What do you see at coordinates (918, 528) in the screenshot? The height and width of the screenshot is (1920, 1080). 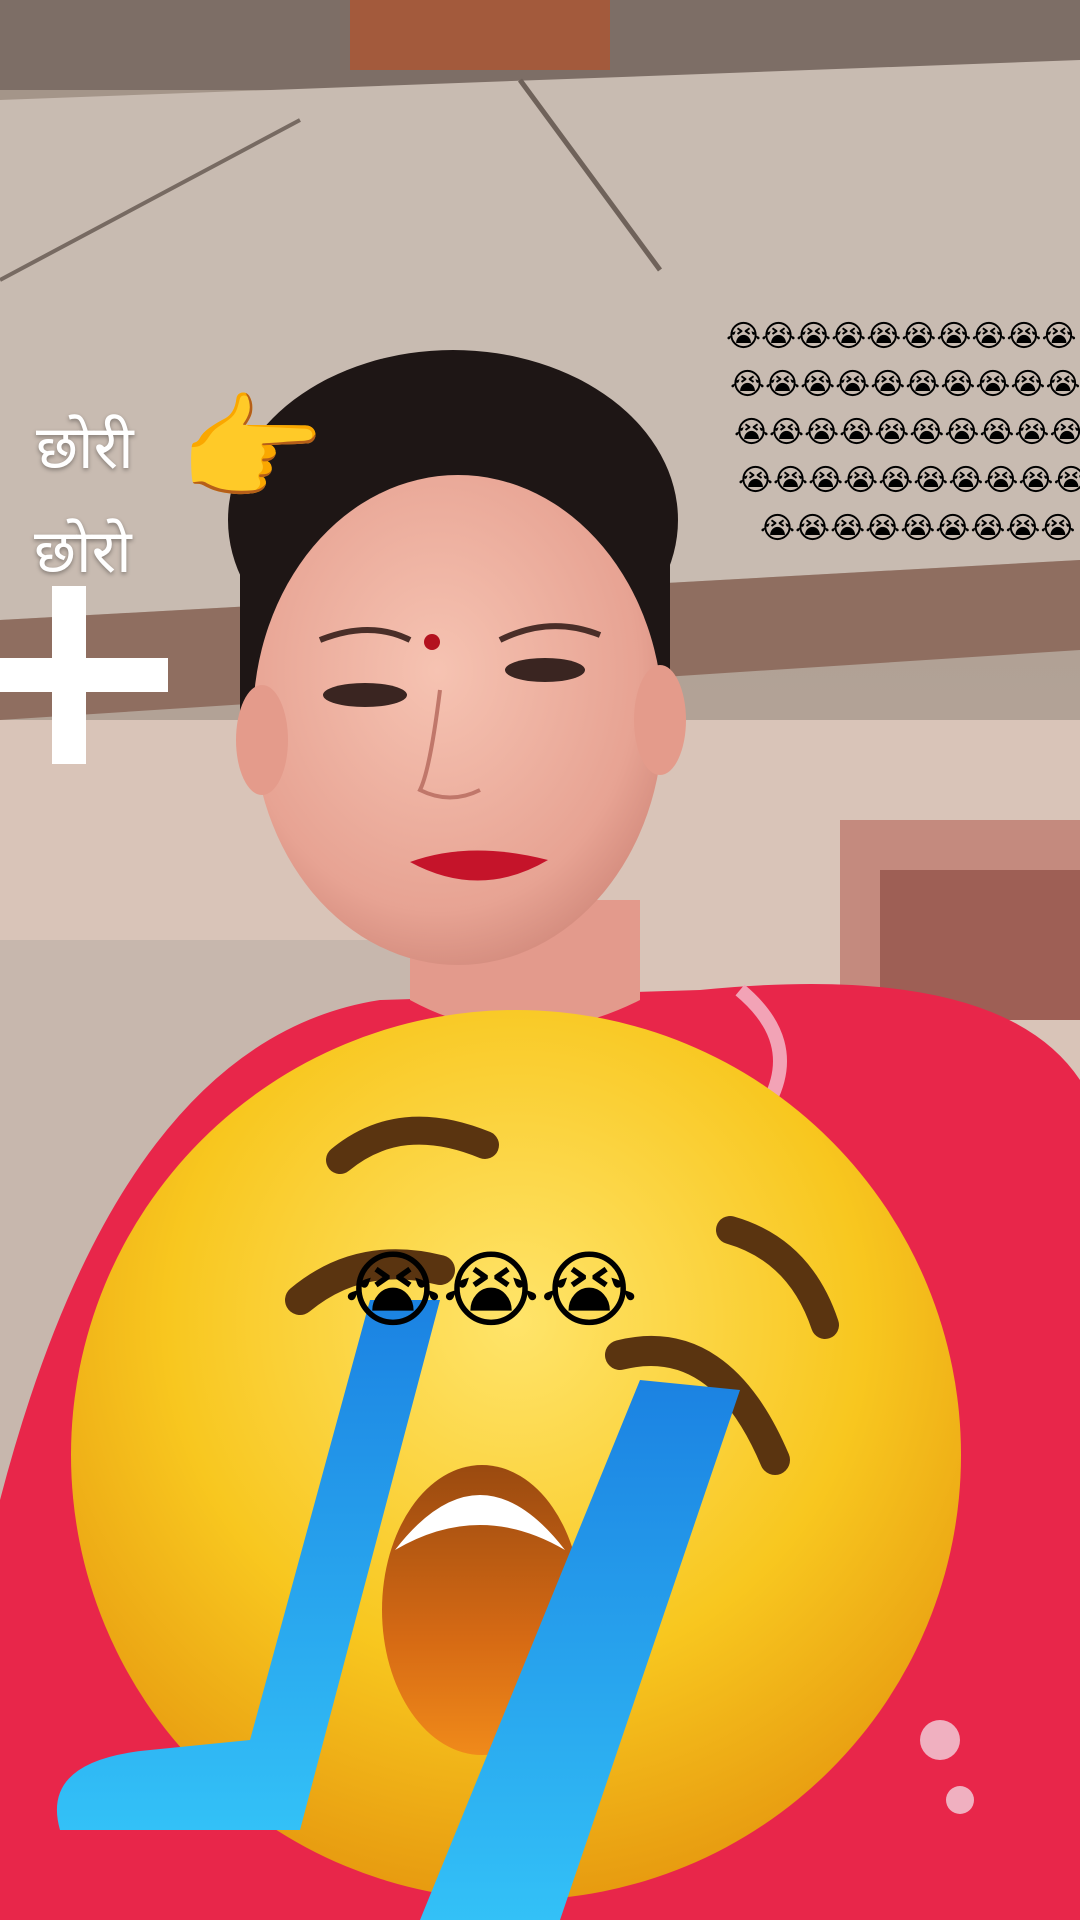 I see `crying-emoji-row: 😭😭😭😭😭😭😭😭😭` at bounding box center [918, 528].